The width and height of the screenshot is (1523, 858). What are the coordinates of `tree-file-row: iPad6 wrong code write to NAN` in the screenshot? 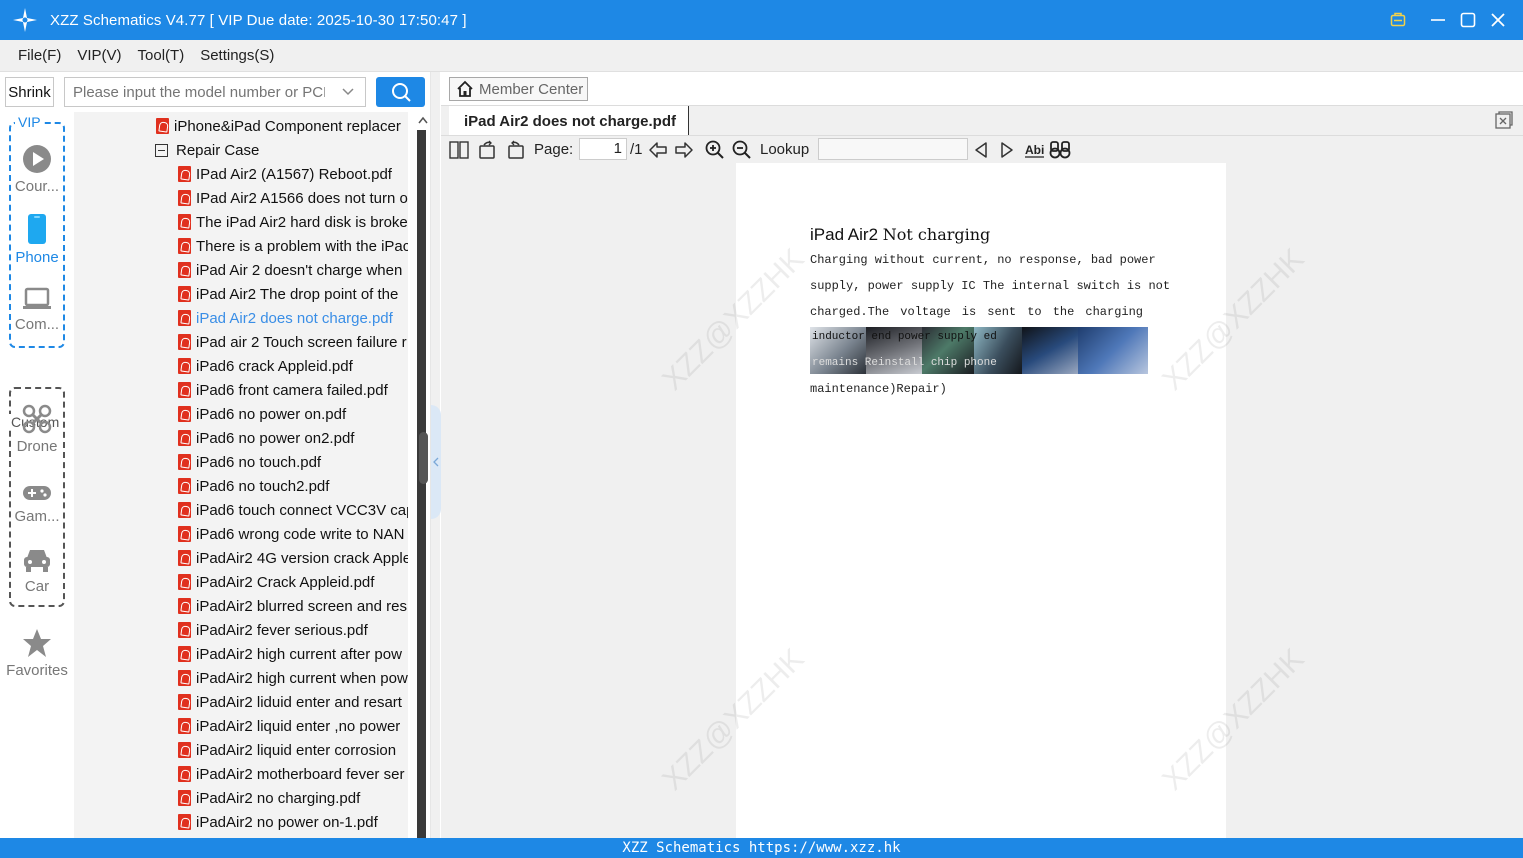 It's located at (291, 534).